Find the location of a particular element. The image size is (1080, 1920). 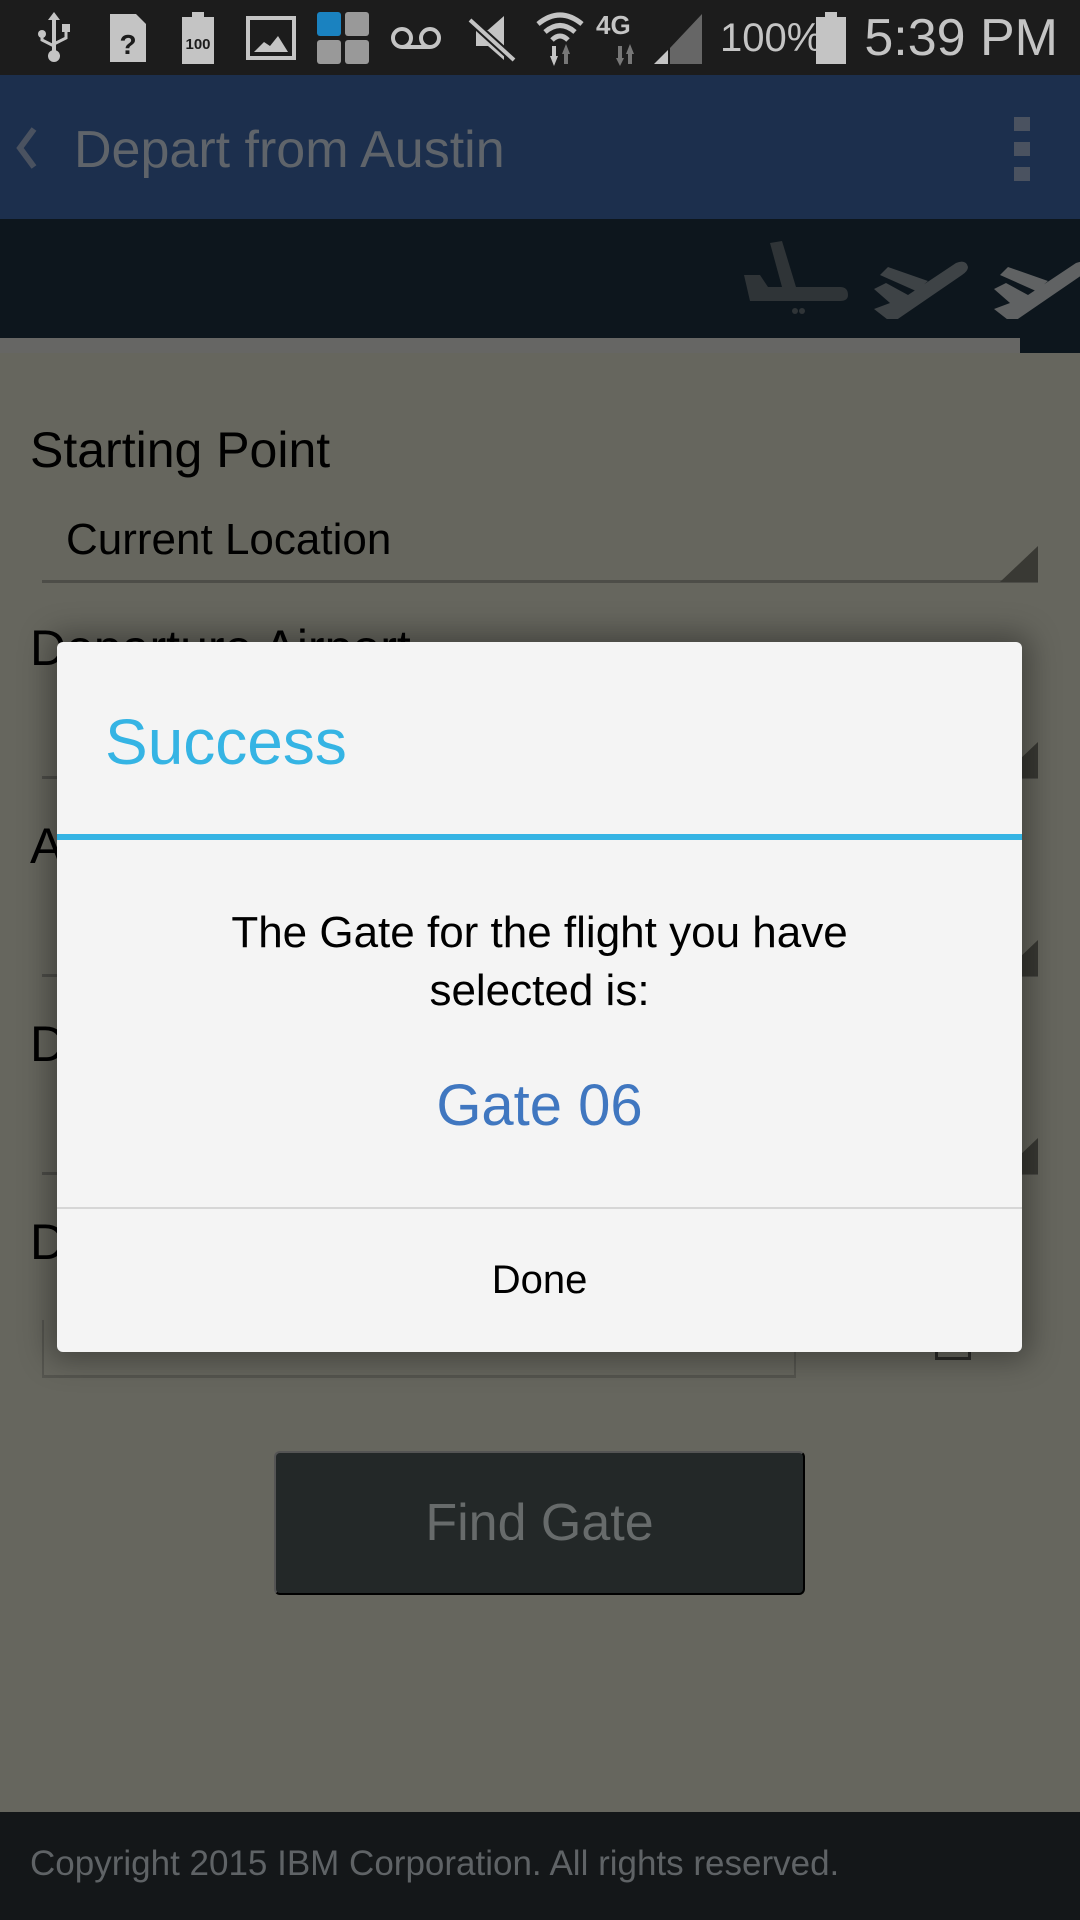

battery-100-notification-icon: 100 is located at coordinates (198, 38).